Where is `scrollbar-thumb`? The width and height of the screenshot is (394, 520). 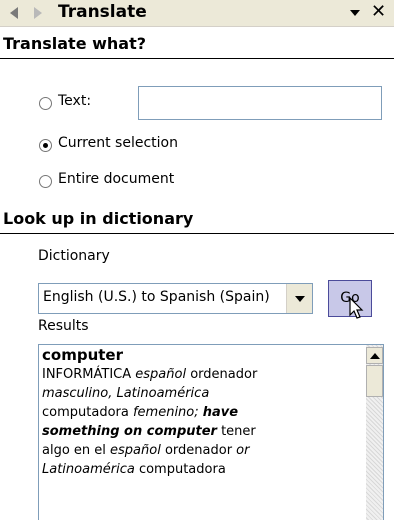 scrollbar-thumb is located at coordinates (374, 381).